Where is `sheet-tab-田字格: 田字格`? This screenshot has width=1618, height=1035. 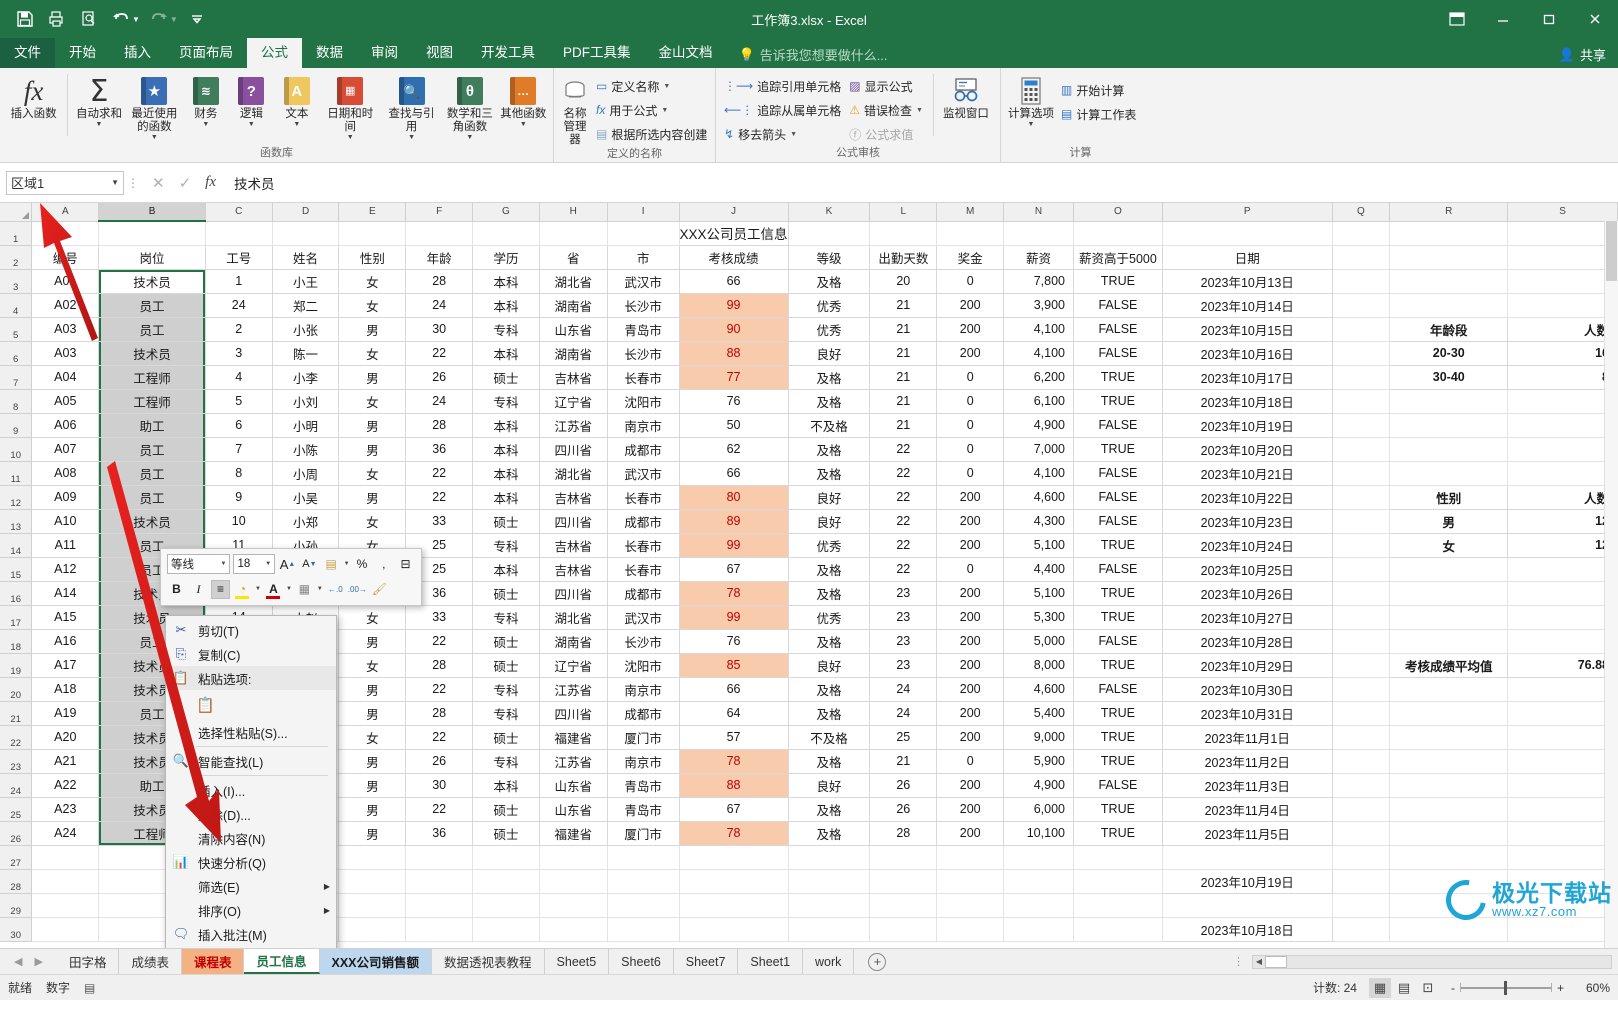
sheet-tab-田字格: 田字格 is located at coordinates (88, 961).